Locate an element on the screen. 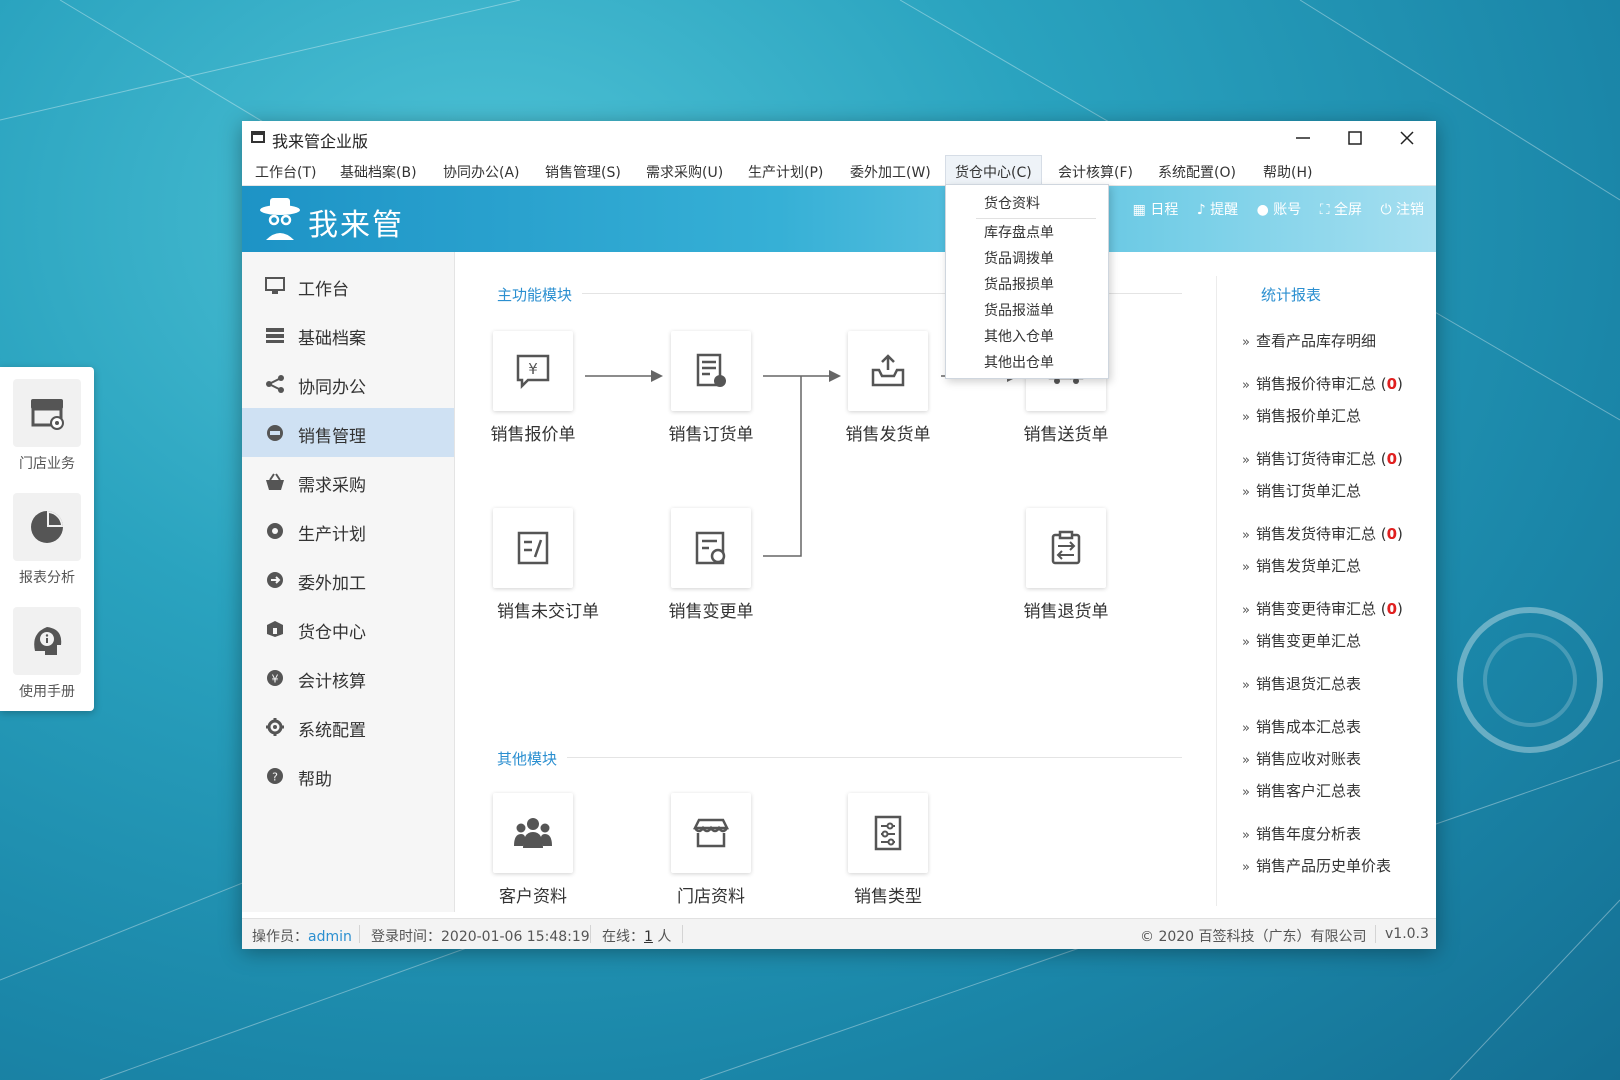 This screenshot has width=1620, height=1080. sidebar-item-warehouse: 货仓中心 is located at coordinates (348, 628).